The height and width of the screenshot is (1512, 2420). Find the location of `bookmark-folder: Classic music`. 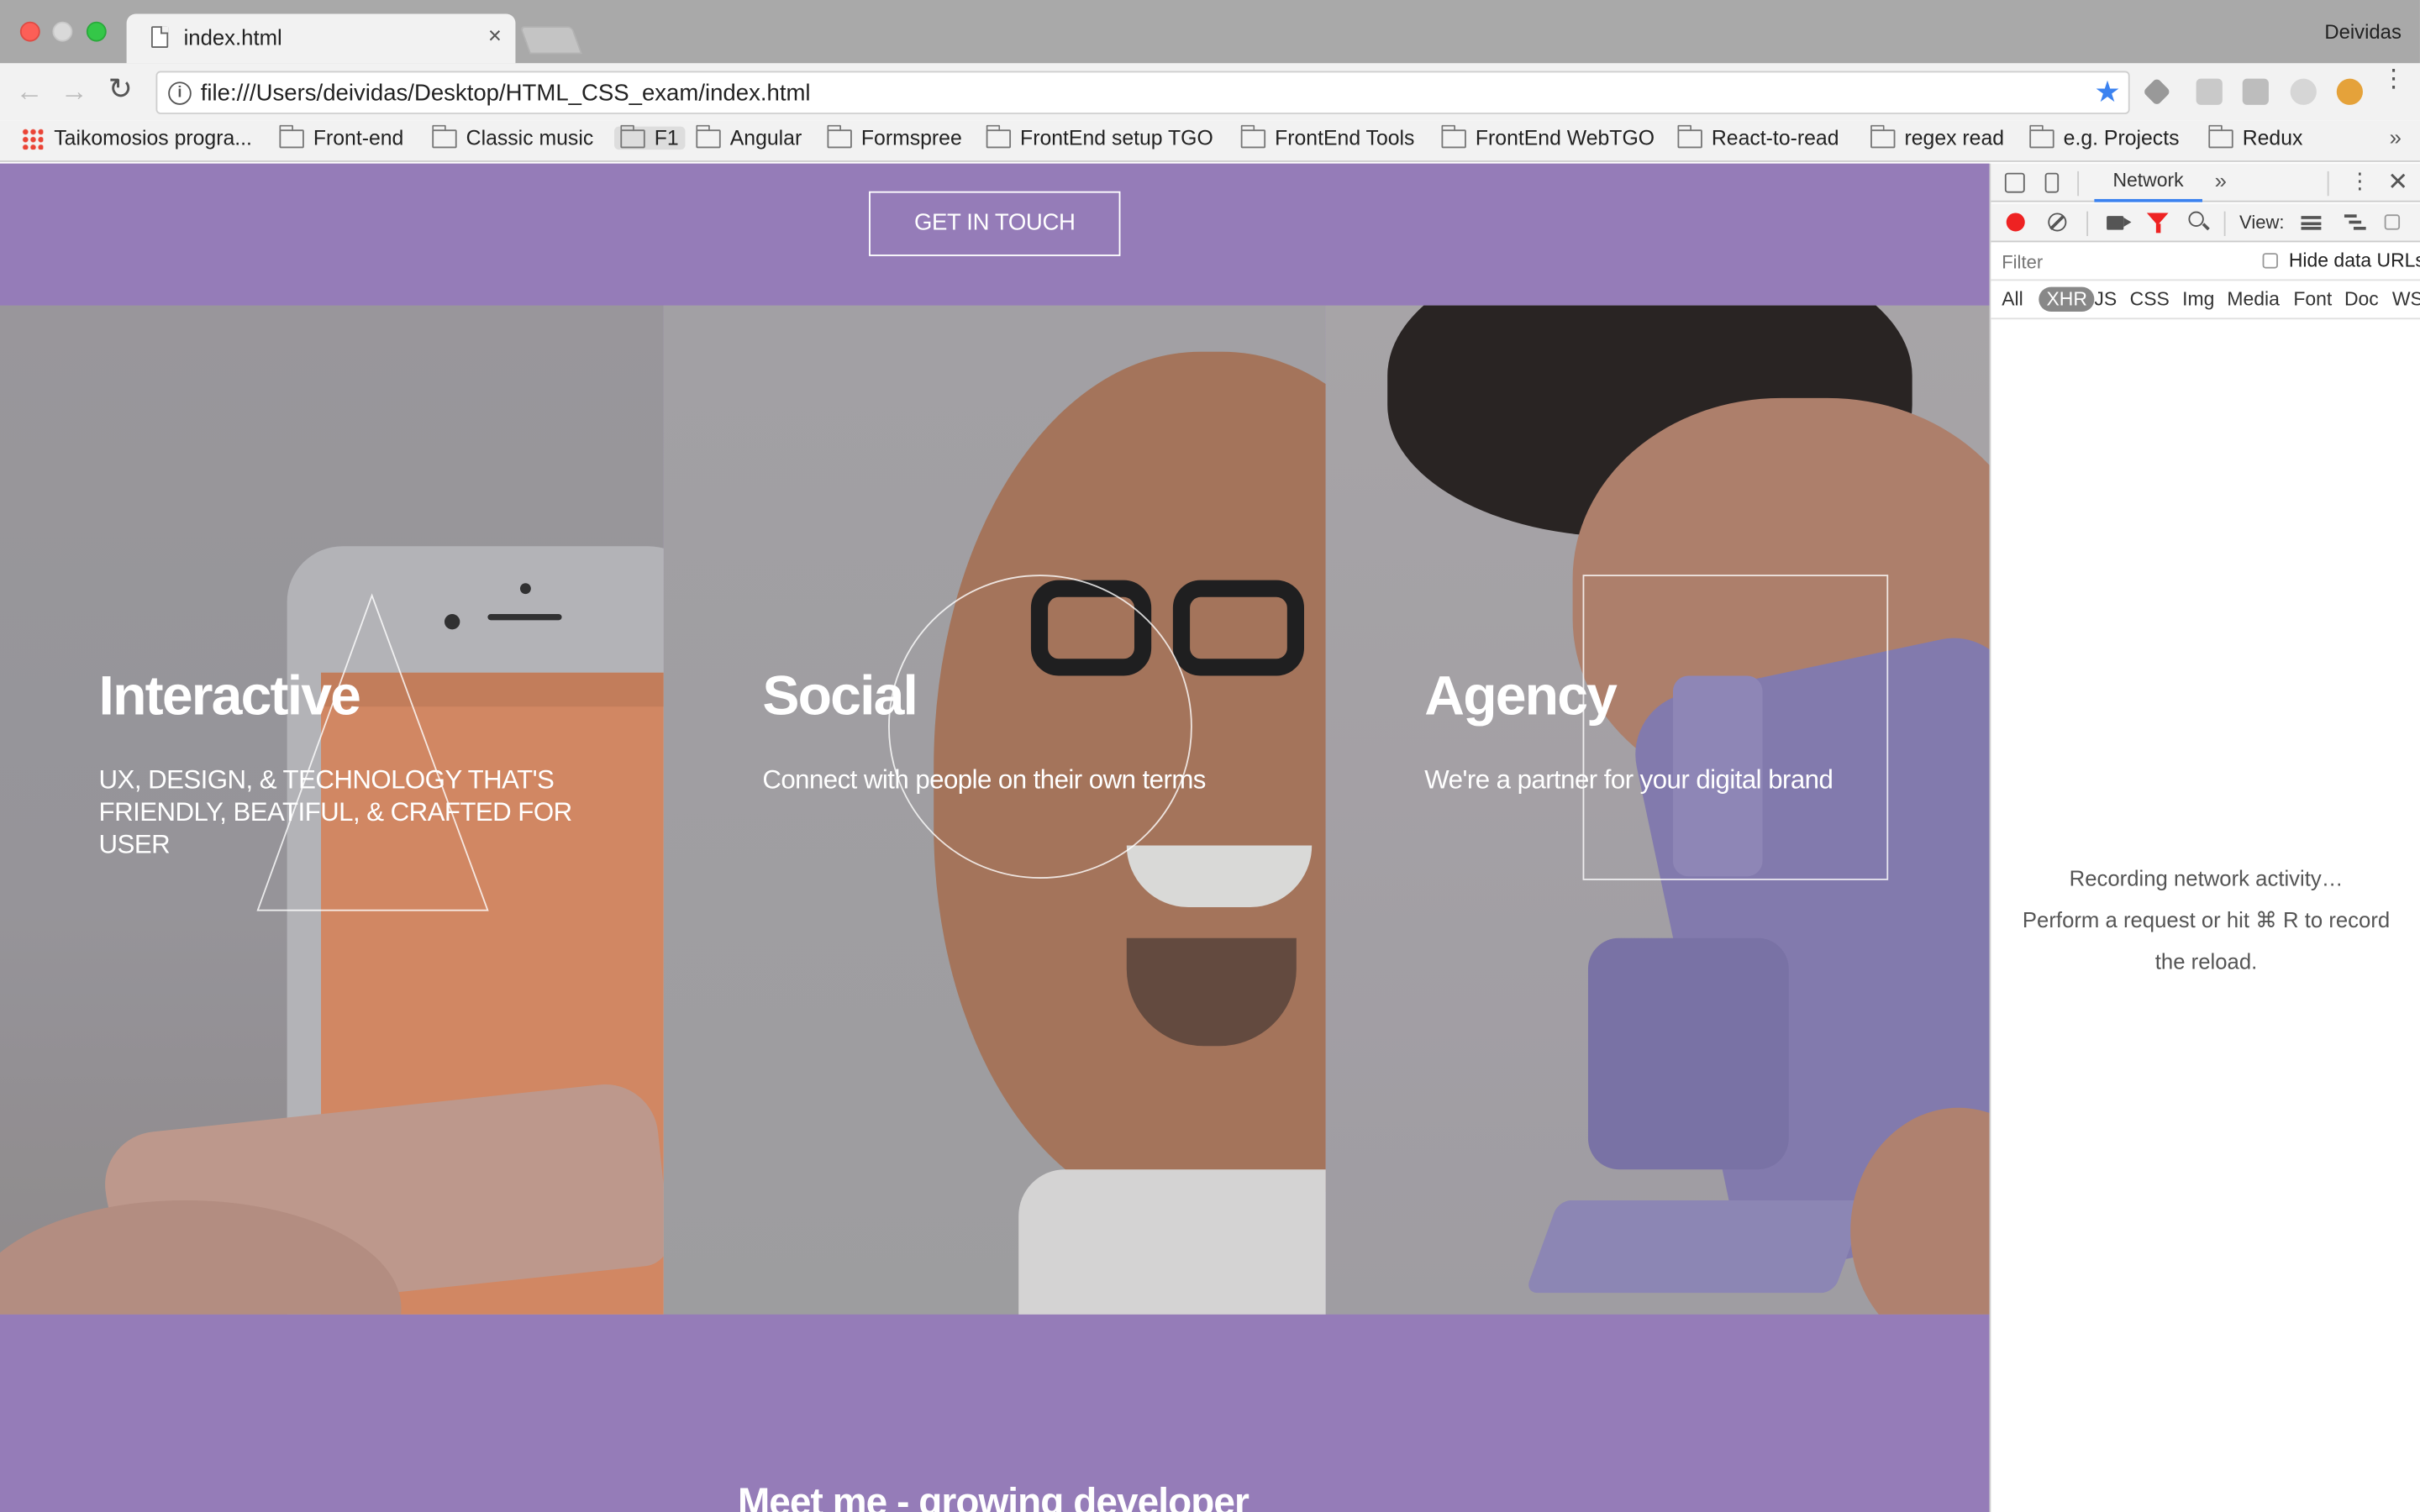

bookmark-folder: Classic music is located at coordinates (513, 136).